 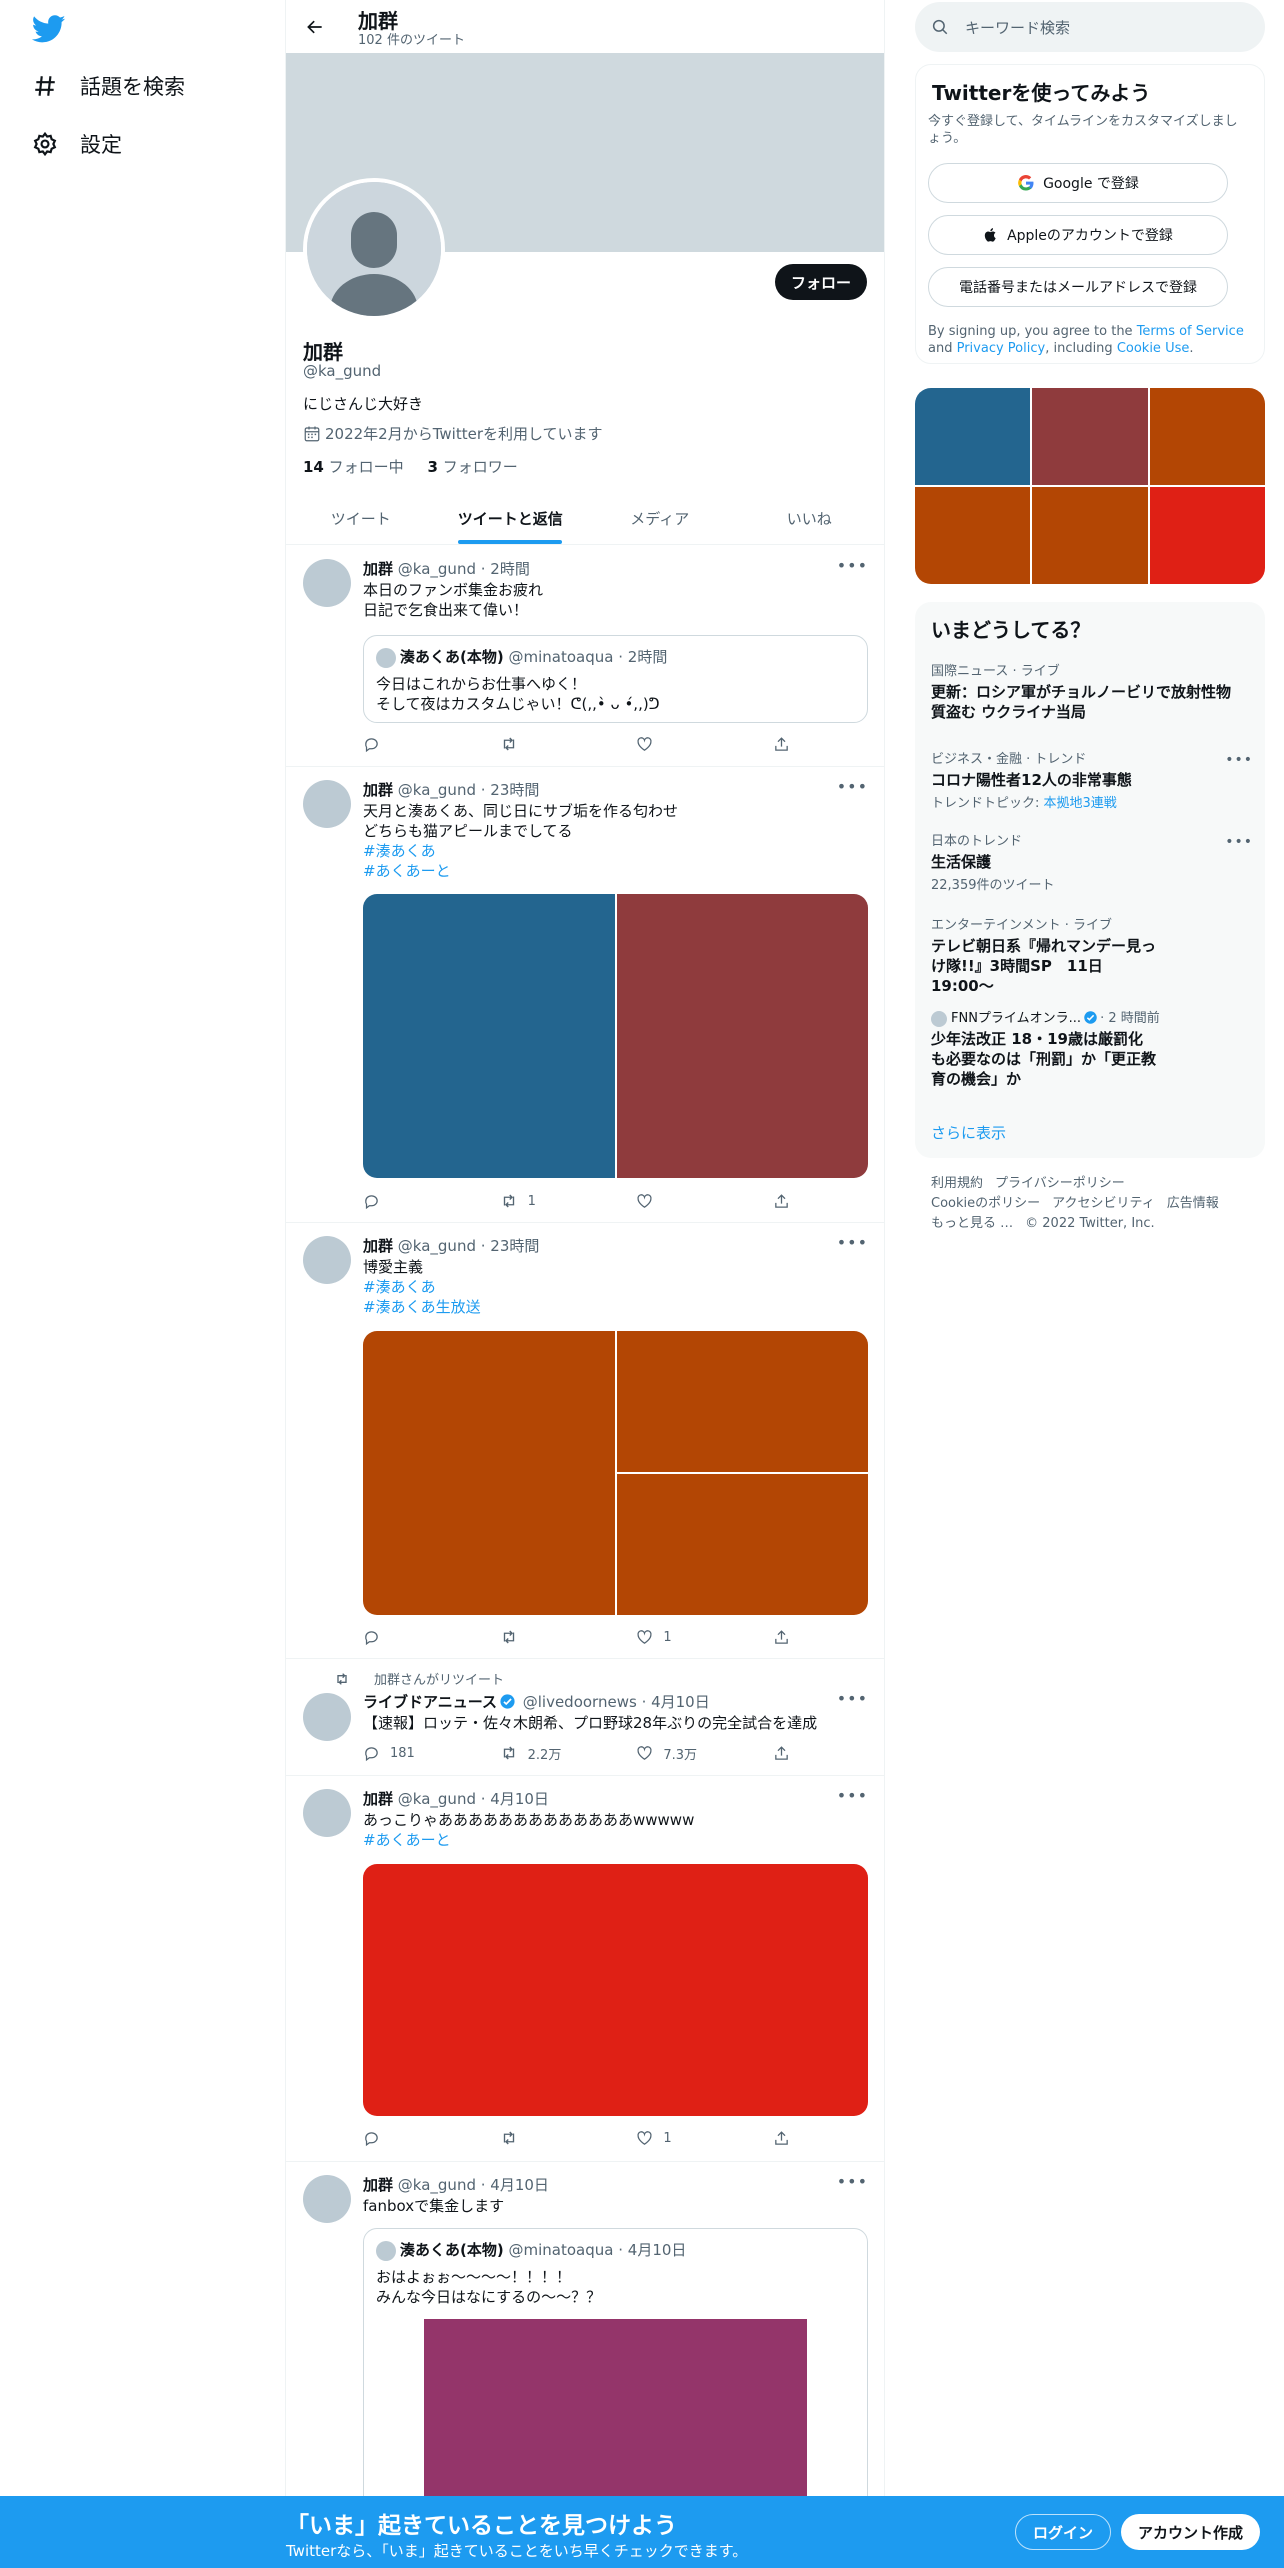 I want to click on retweet-button: 1, so click(x=545, y=1201).